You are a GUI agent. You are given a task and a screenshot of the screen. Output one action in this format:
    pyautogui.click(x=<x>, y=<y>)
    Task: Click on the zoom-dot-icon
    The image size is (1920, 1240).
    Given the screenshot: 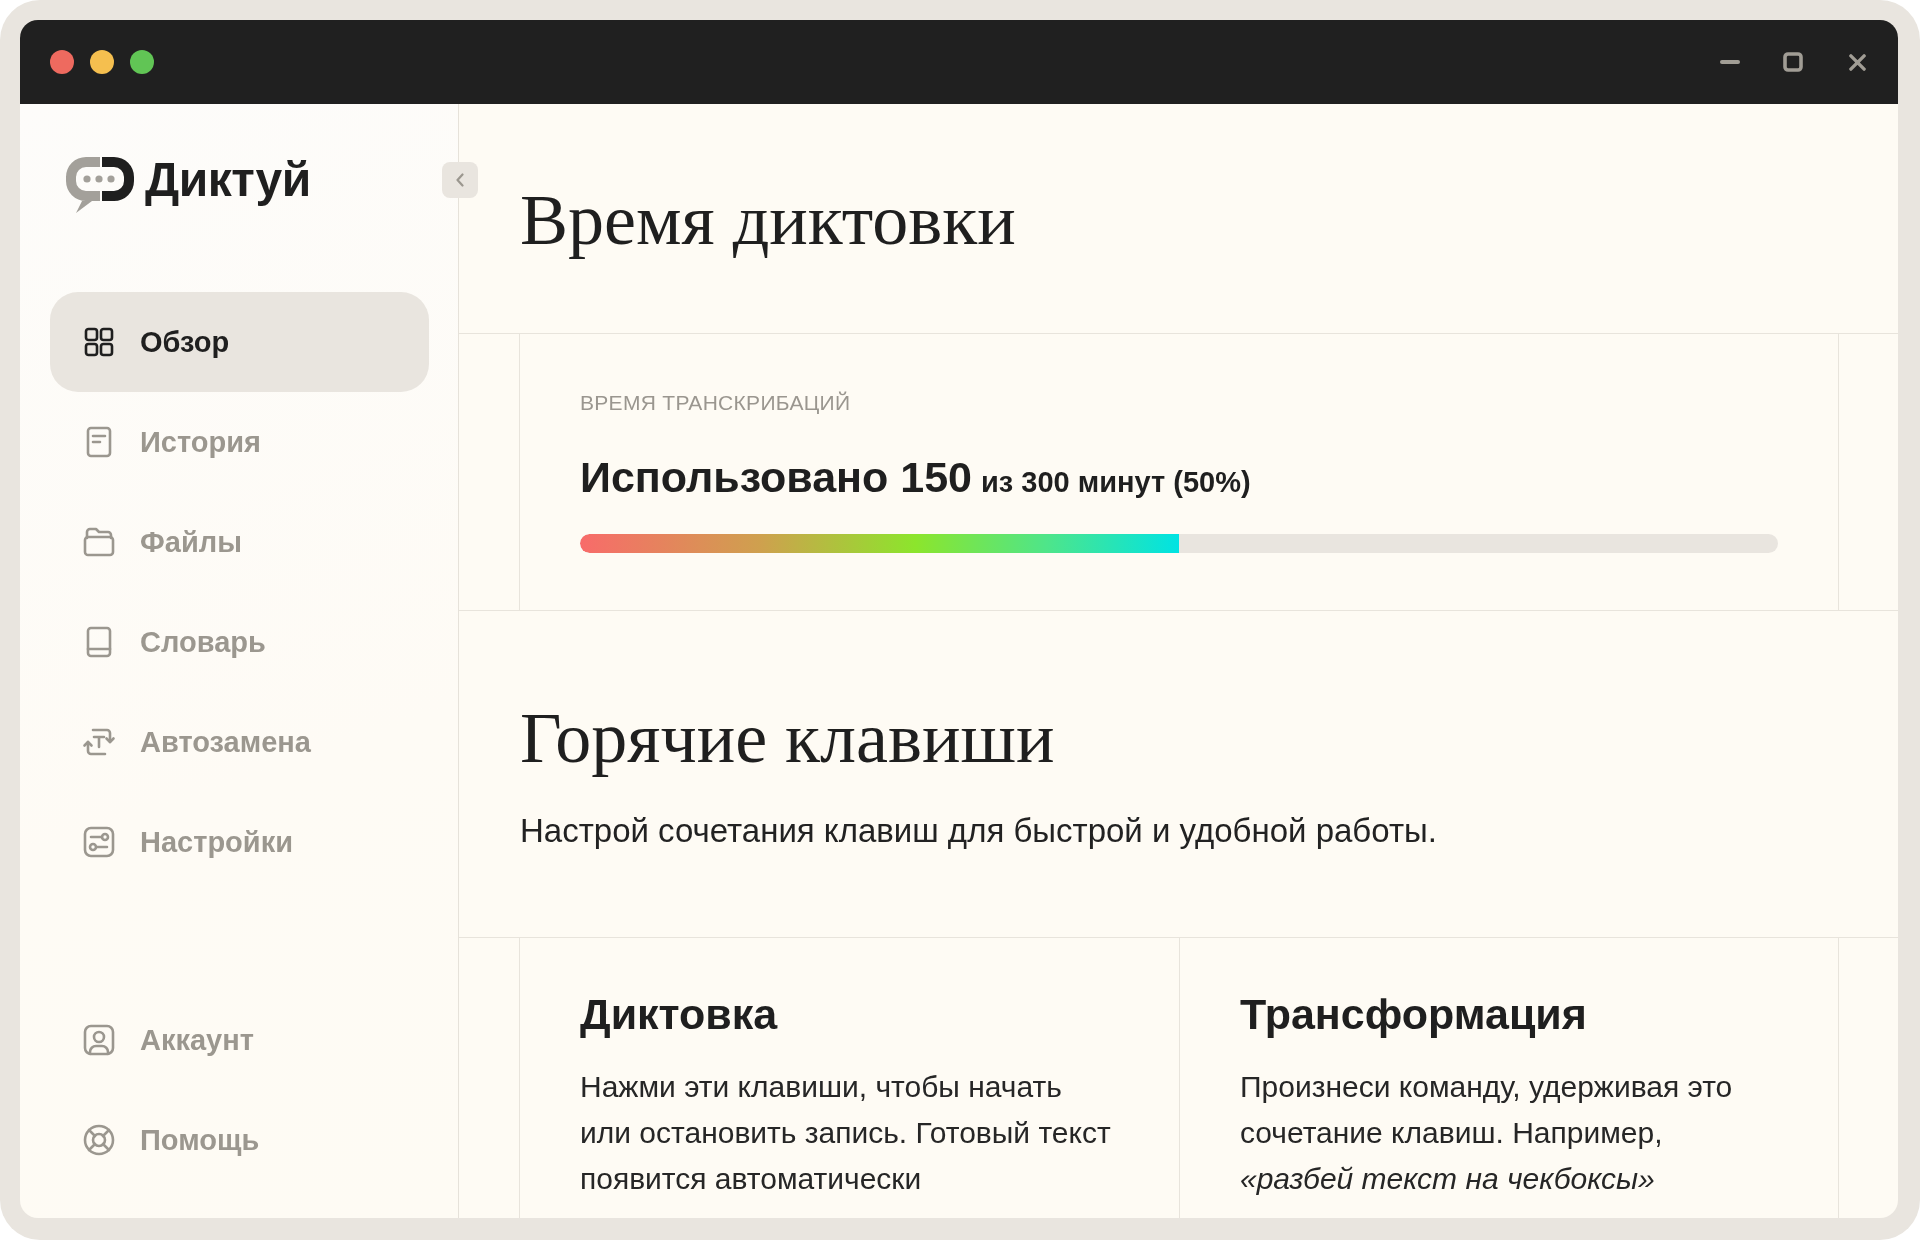 What is the action you would take?
    pyautogui.click(x=142, y=62)
    